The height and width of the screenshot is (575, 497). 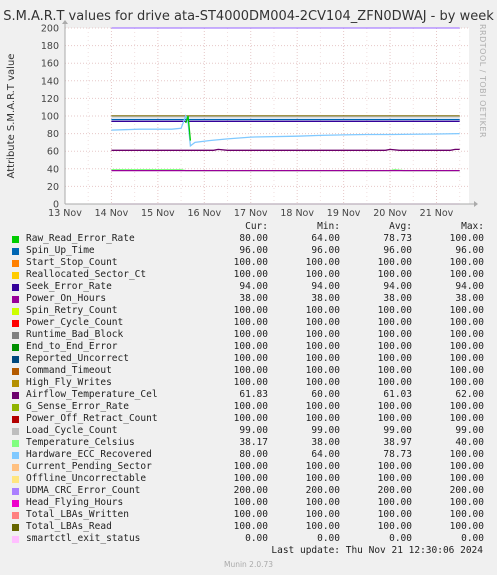 What do you see at coordinates (83, 538) in the screenshot?
I see `legend-series-name: smartctl_exit_status` at bounding box center [83, 538].